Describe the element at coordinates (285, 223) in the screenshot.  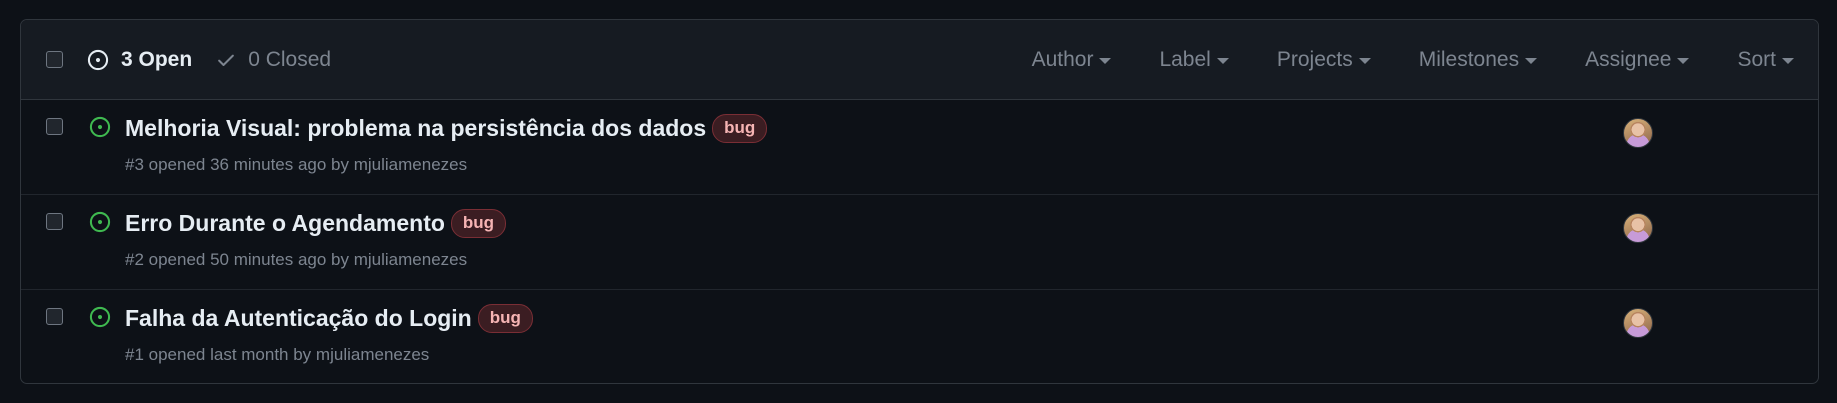
I see `issue-title-link: Erro Durante o Agendamento` at that location.